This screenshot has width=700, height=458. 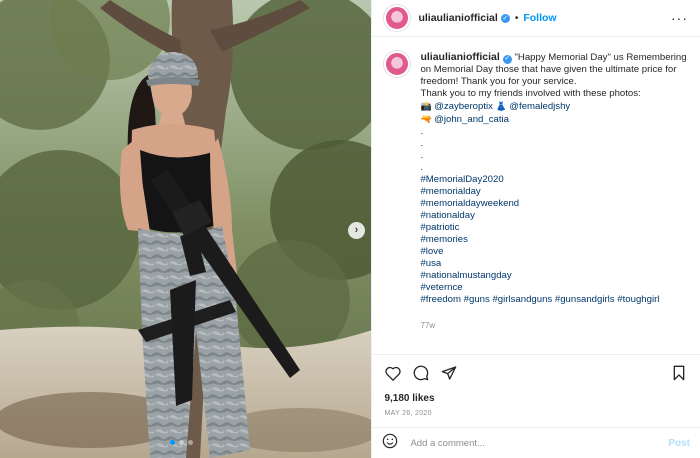 I want to click on credit-line-1: 📸 @zayberoptix 👗 @femaledjshy, so click(x=554, y=106).